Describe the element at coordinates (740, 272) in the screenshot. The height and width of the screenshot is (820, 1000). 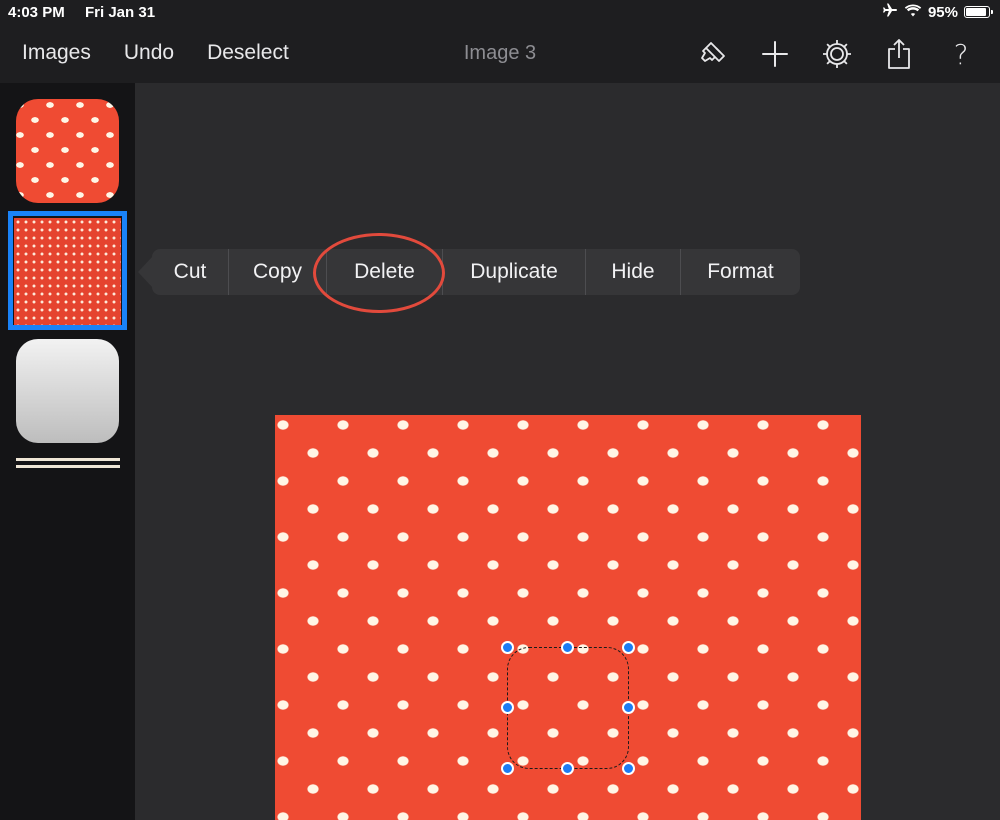
I see `menu-item-format: Format` at that location.